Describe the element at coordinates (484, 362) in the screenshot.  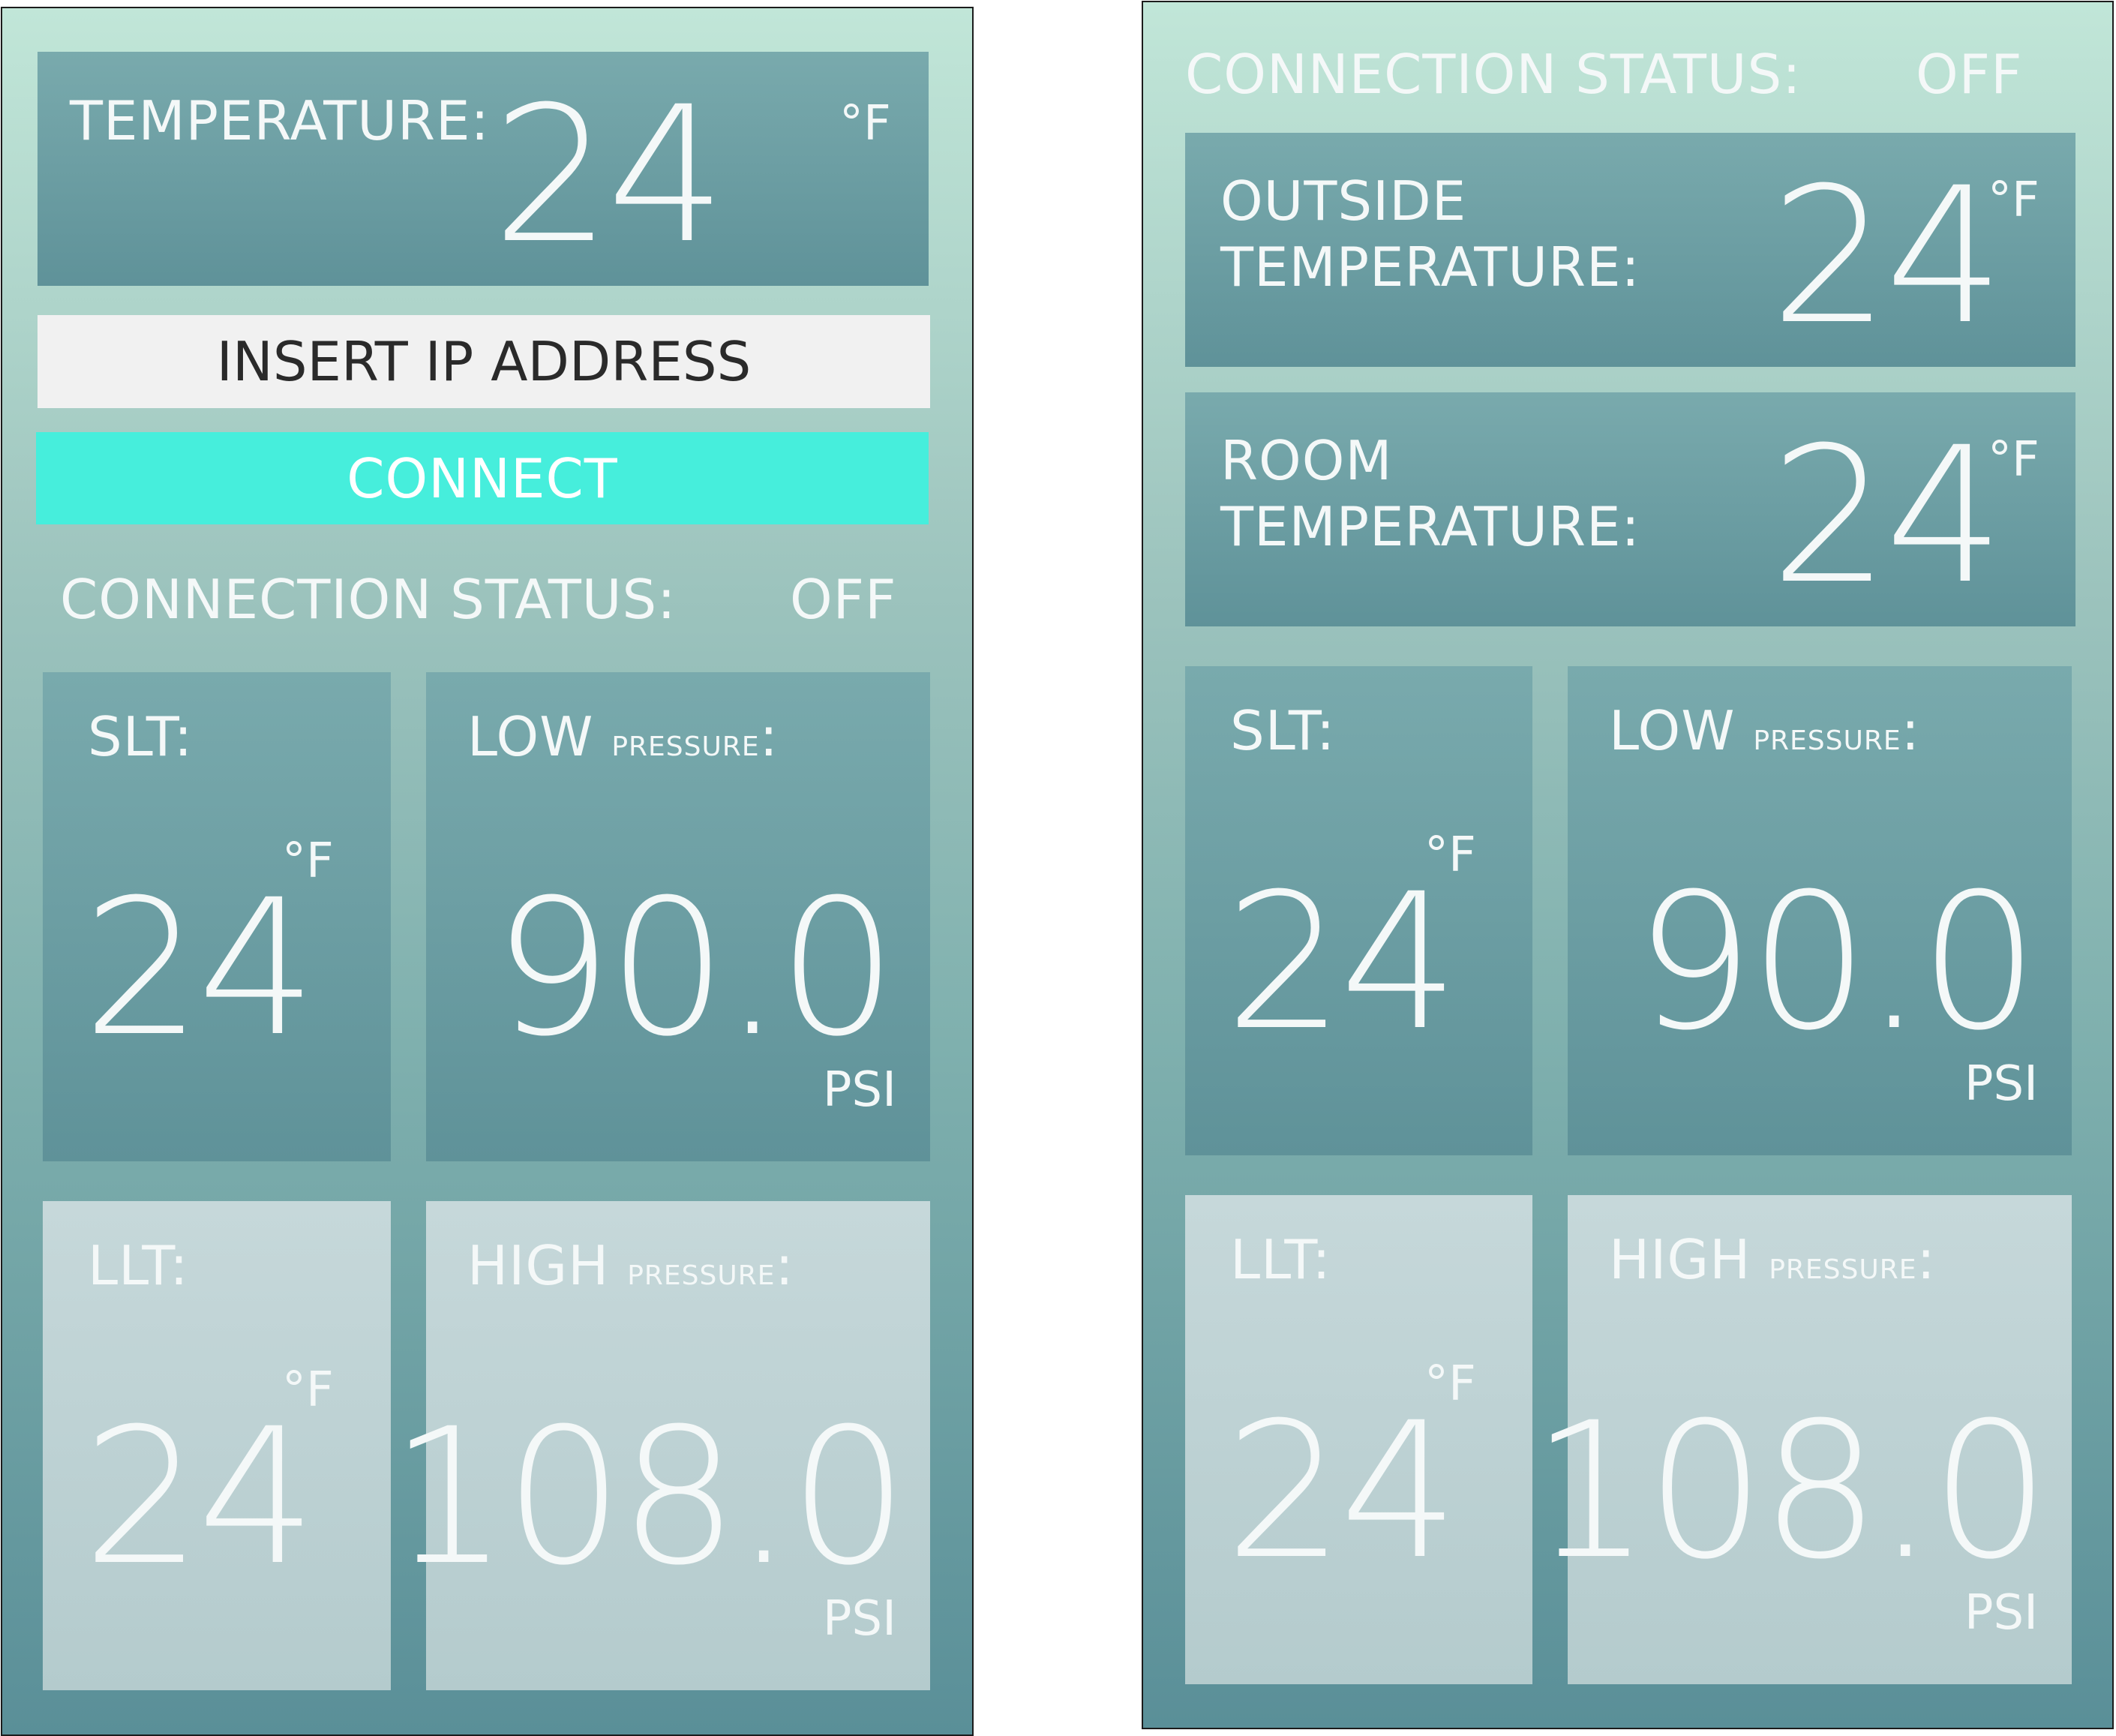
I see `ip-address-input` at that location.